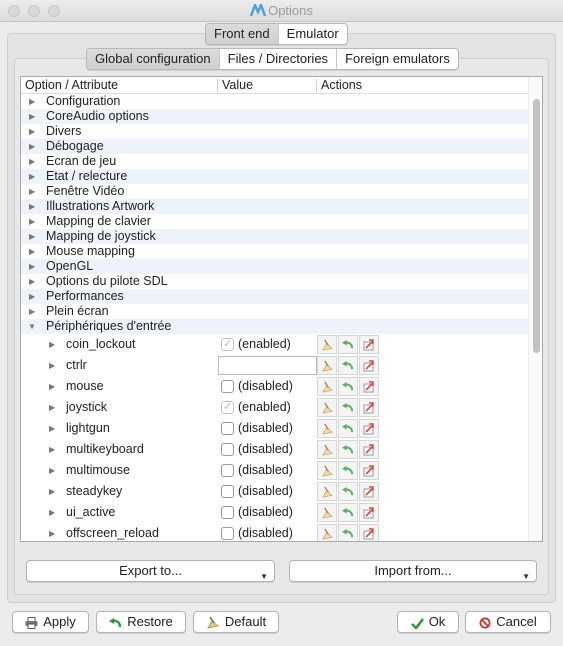  Describe the element at coordinates (235, 85) in the screenshot. I see `header-value: Value` at that location.